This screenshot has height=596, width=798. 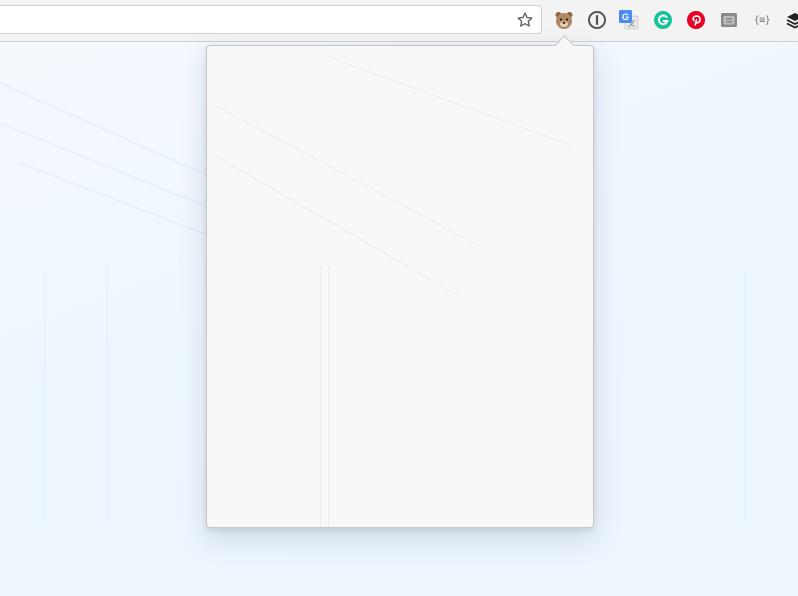 I want to click on pinterest-icon, so click(x=696, y=20).